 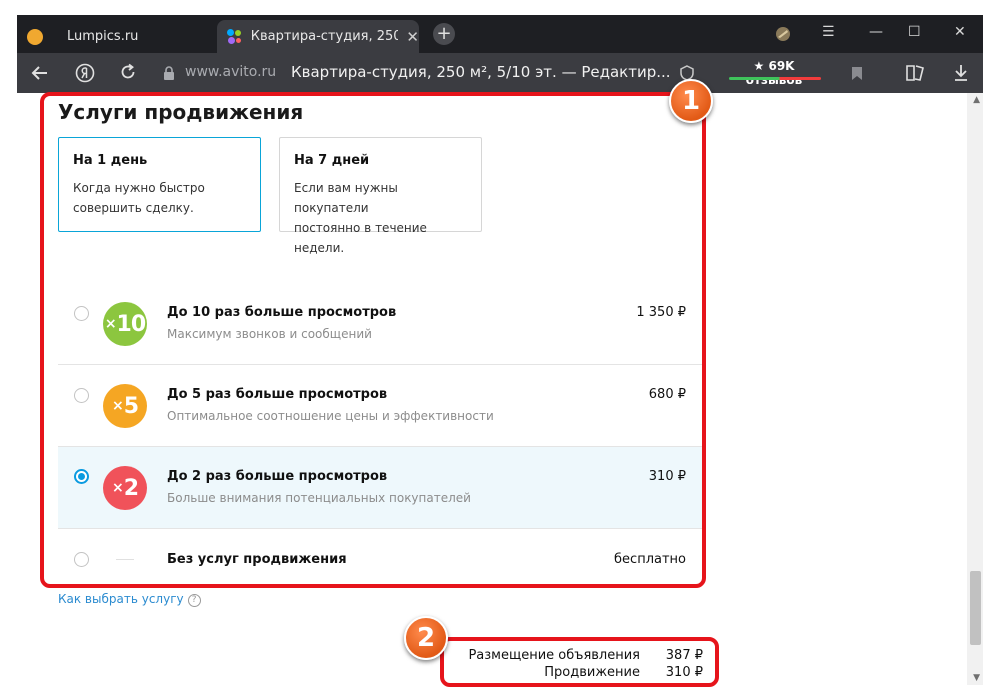 What do you see at coordinates (35, 36) in the screenshot?
I see `lumpics-favicon-icon` at bounding box center [35, 36].